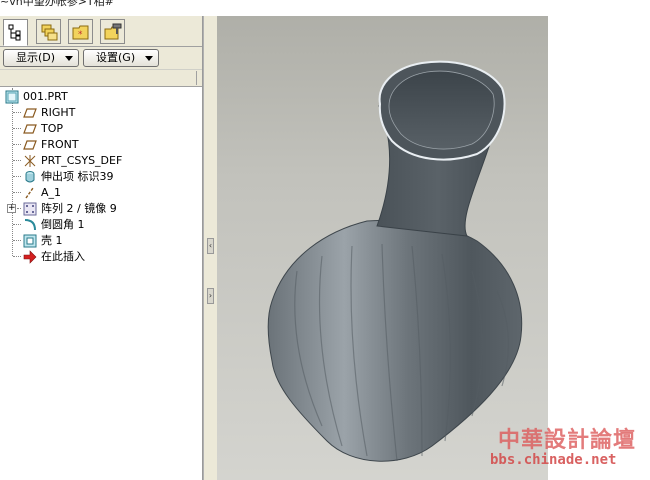 The height and width of the screenshot is (480, 650). What do you see at coordinates (45, 96) in the screenshot?
I see `tree-root-label: 001.PRT` at bounding box center [45, 96].